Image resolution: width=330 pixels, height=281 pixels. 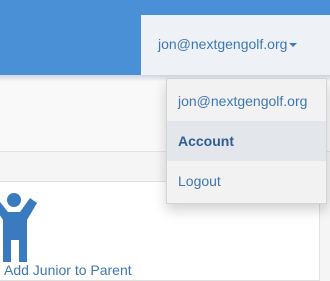 I want to click on menu-item-account: Account, so click(x=246, y=141).